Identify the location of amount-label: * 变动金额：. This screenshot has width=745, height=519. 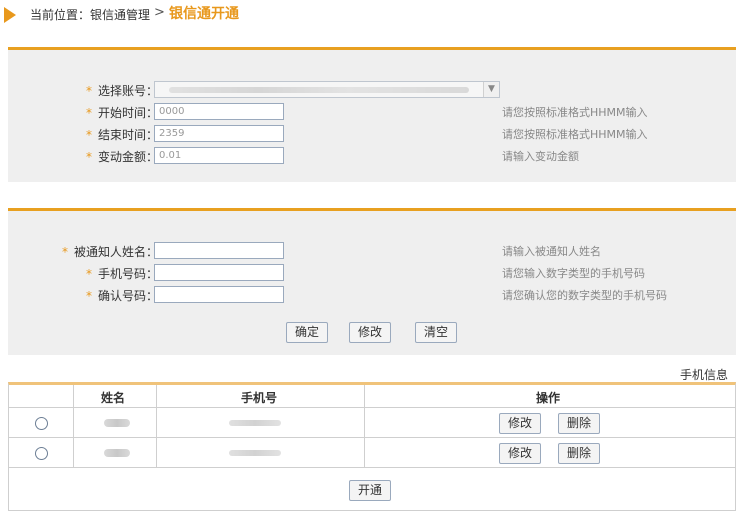
(121, 157).